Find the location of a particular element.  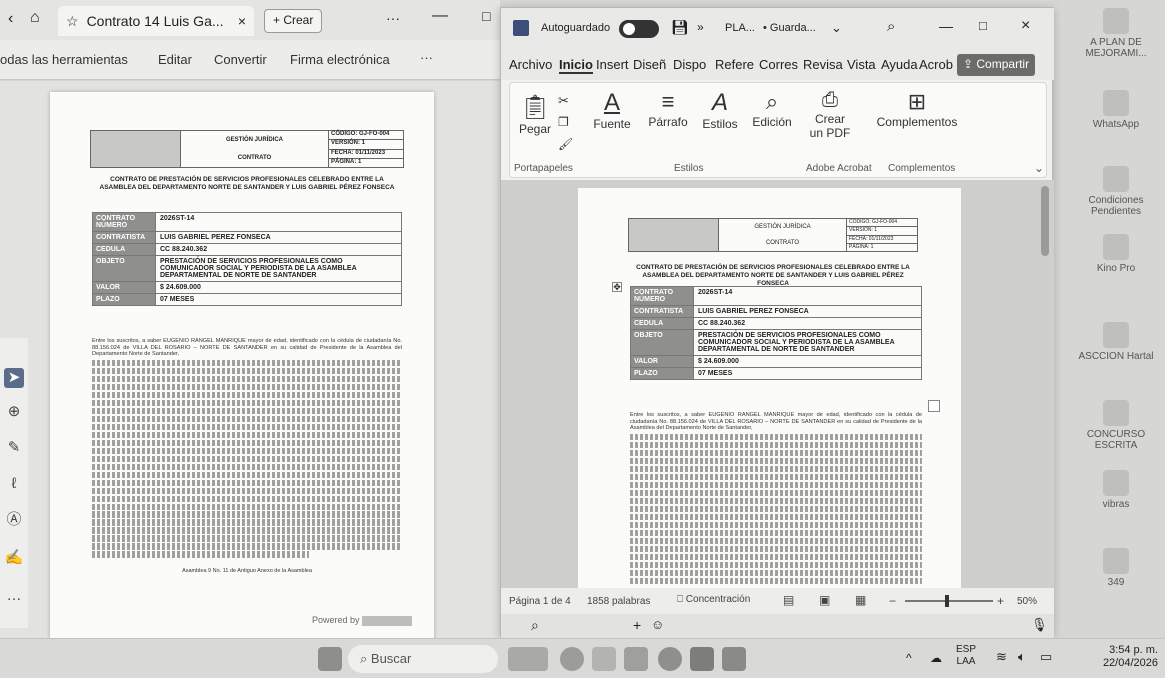

chevron-down-icon: ⌄ is located at coordinates (836, 28).